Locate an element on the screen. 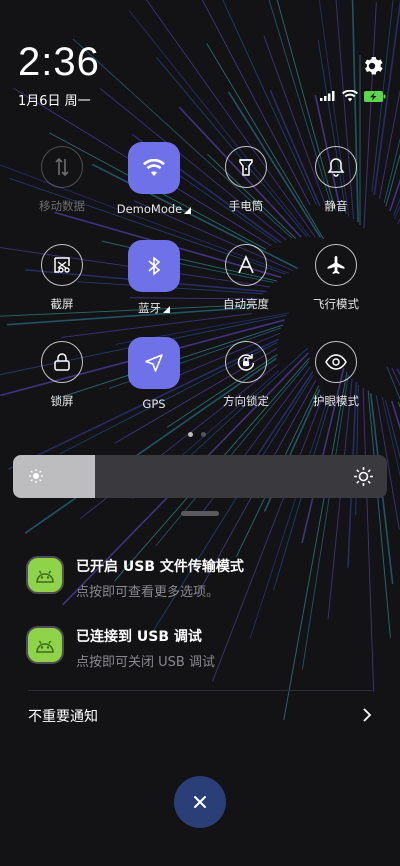 This screenshot has width=400, height=866. toggle-label: DemoMode is located at coordinates (149, 209).